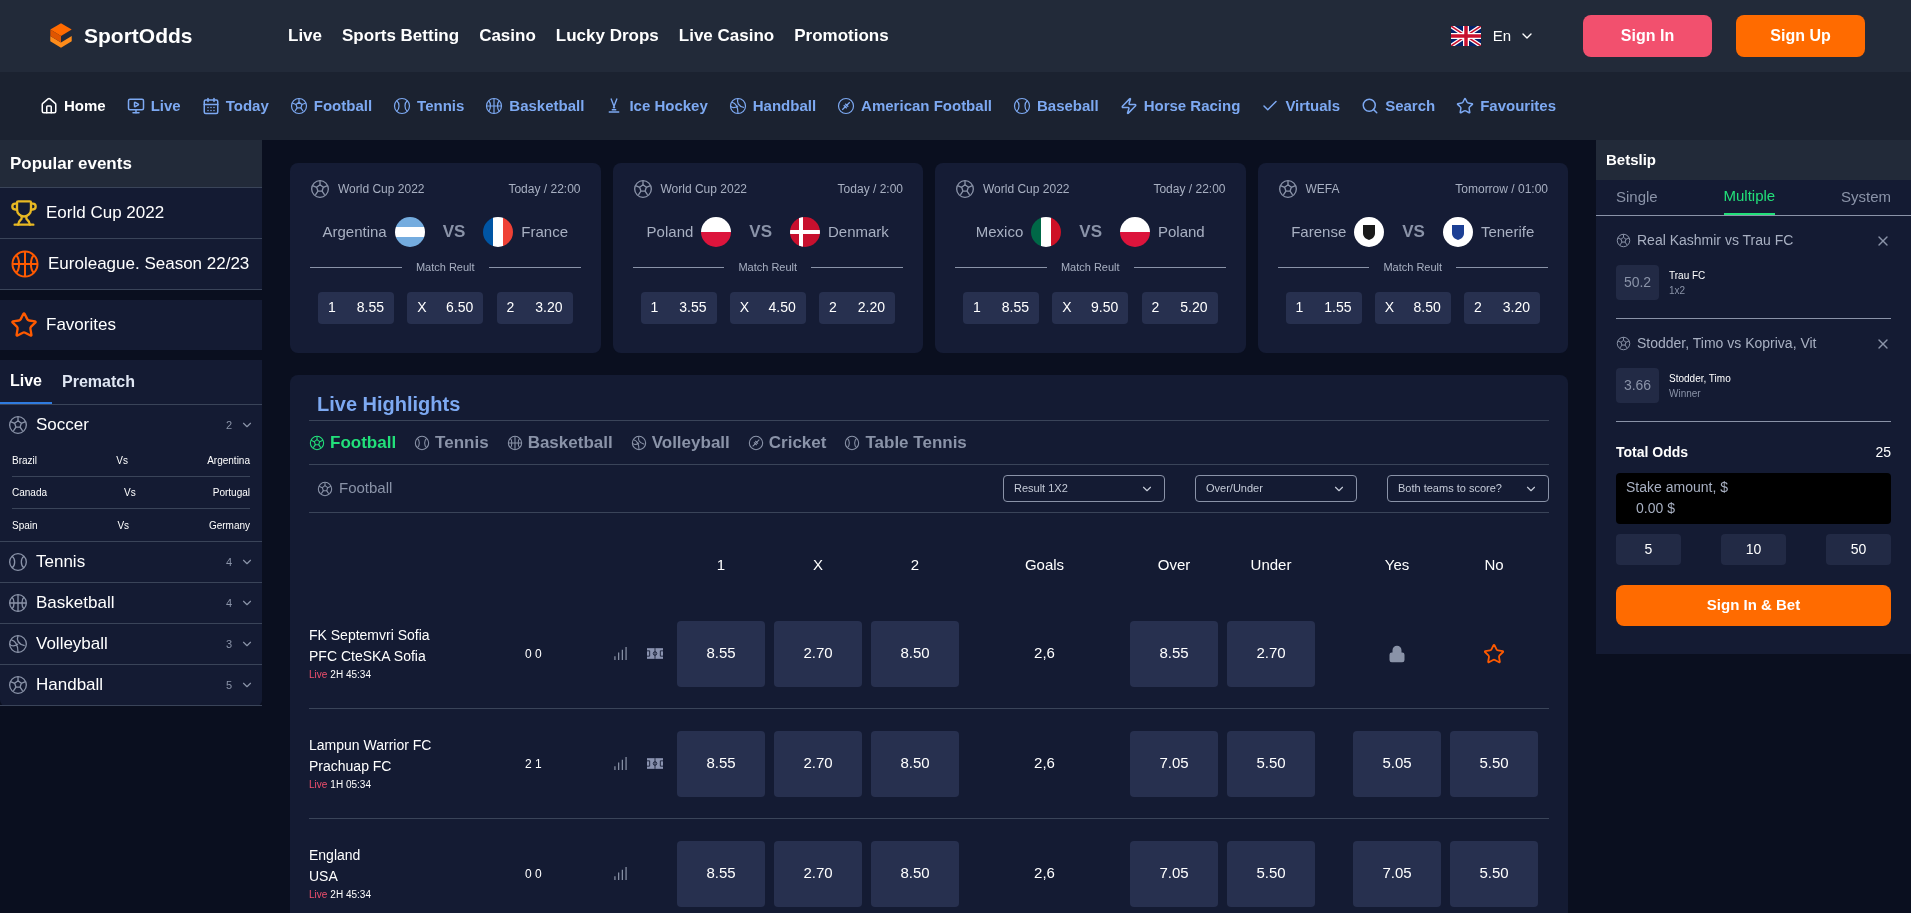 This screenshot has width=1911, height=913. Describe the element at coordinates (1323, 307) in the screenshot. I see `odds-button: 1 1.55` at that location.